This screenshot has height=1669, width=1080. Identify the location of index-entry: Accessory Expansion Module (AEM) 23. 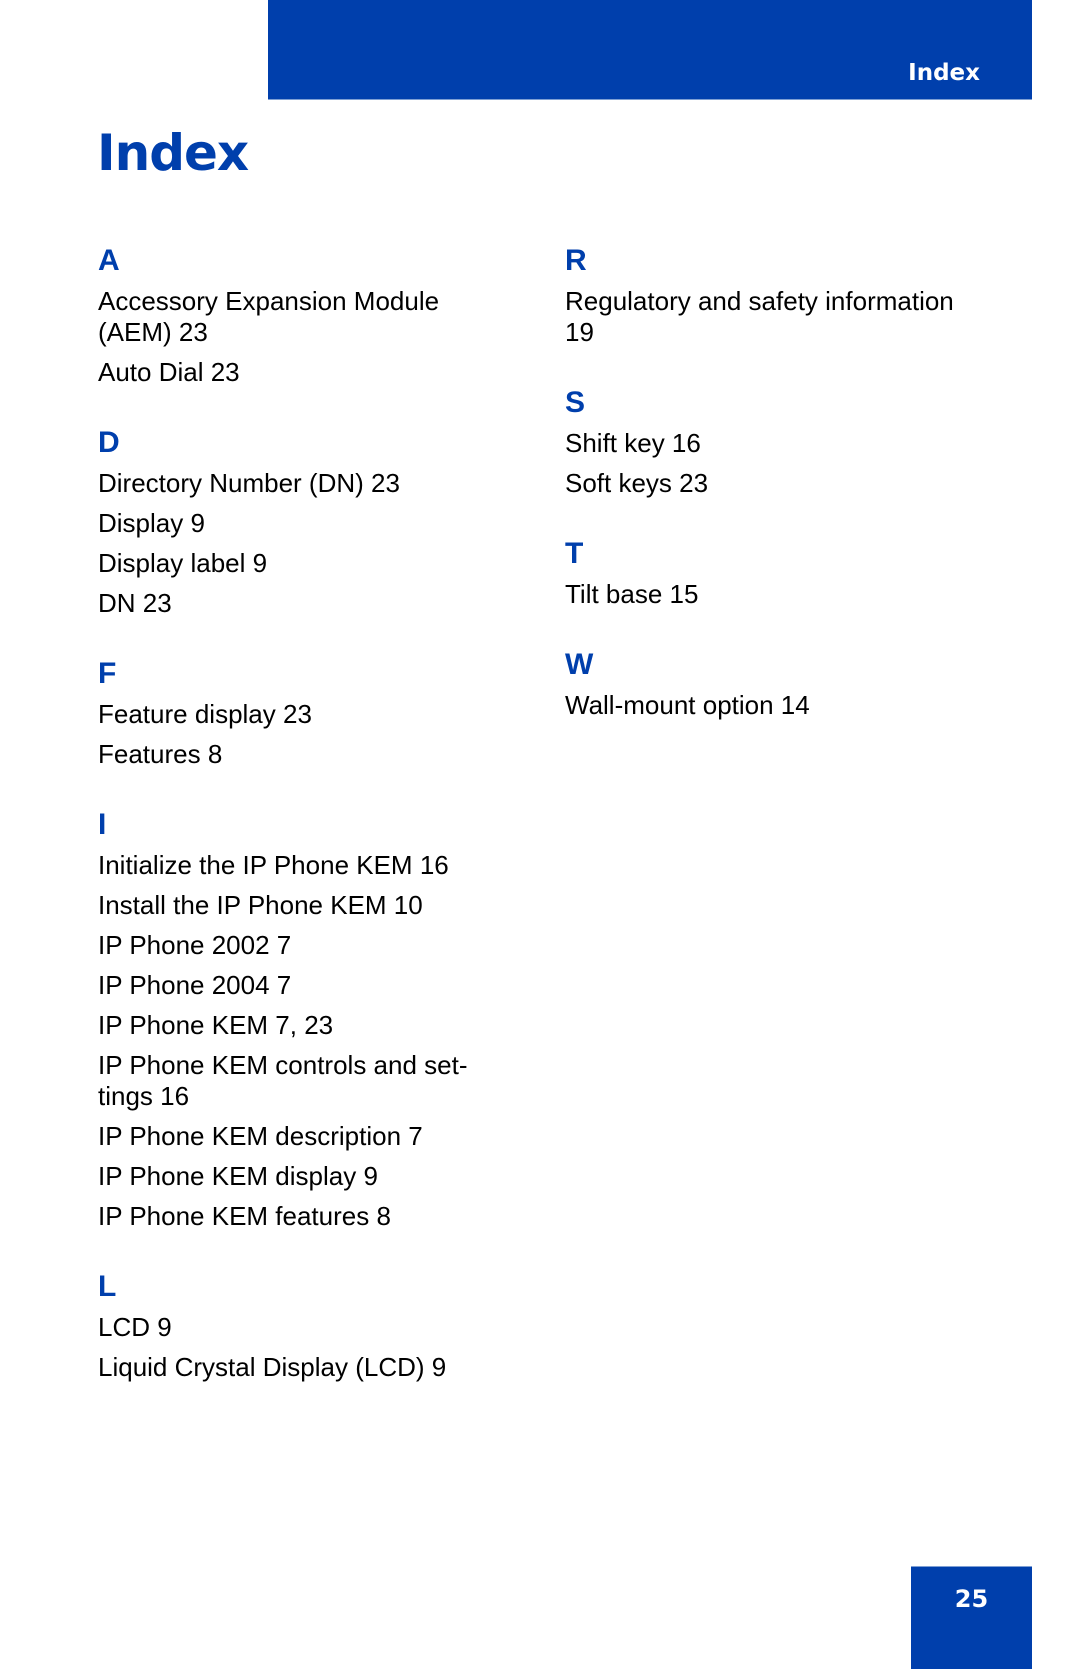
(298, 317).